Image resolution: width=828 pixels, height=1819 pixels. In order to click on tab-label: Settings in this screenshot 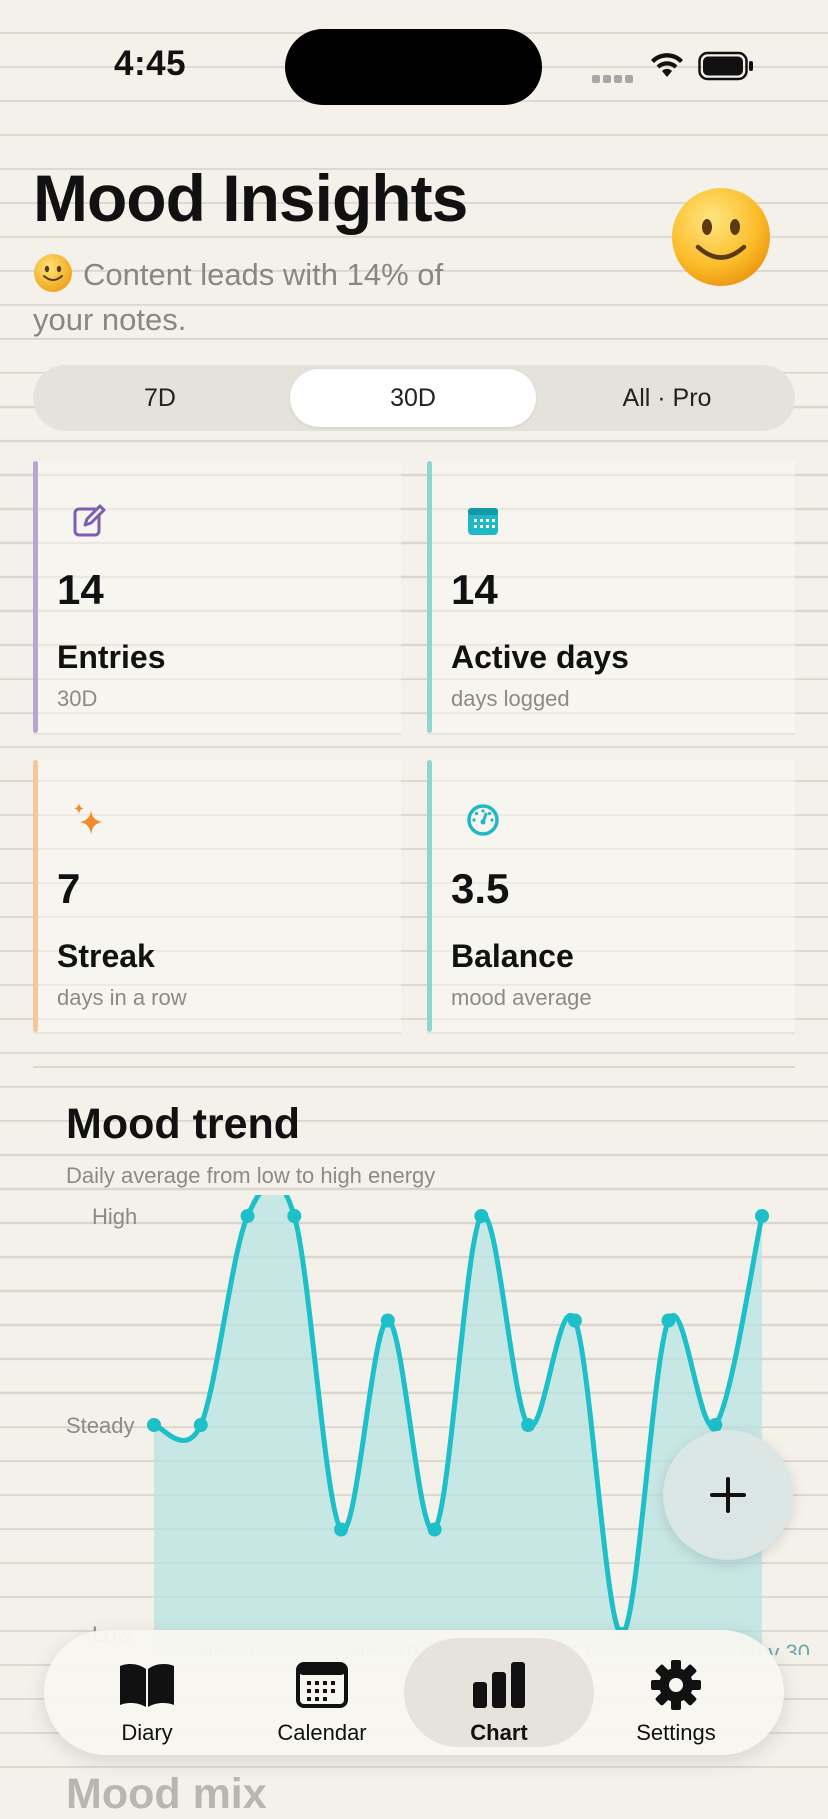, I will do `click(676, 1732)`.